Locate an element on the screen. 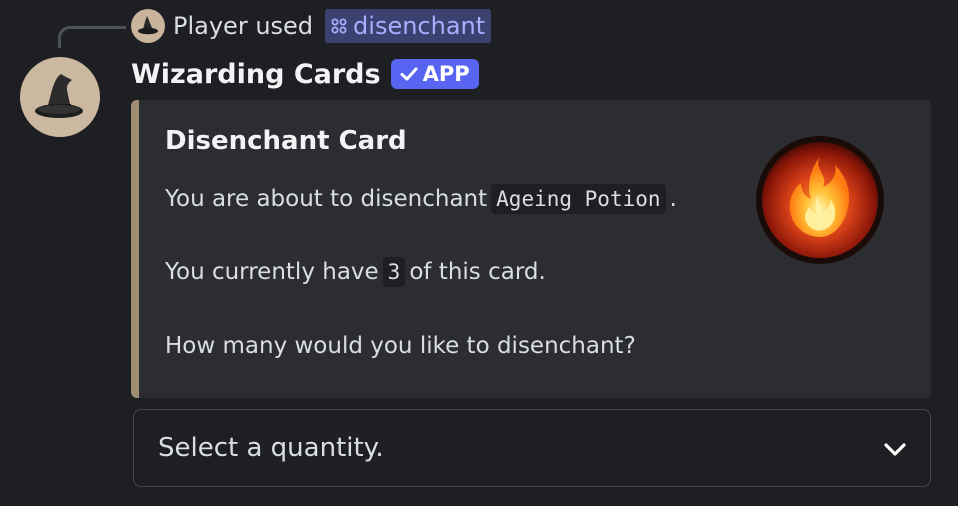  embed-line-question: How many would you like to disenchant? is located at coordinates (400, 346).